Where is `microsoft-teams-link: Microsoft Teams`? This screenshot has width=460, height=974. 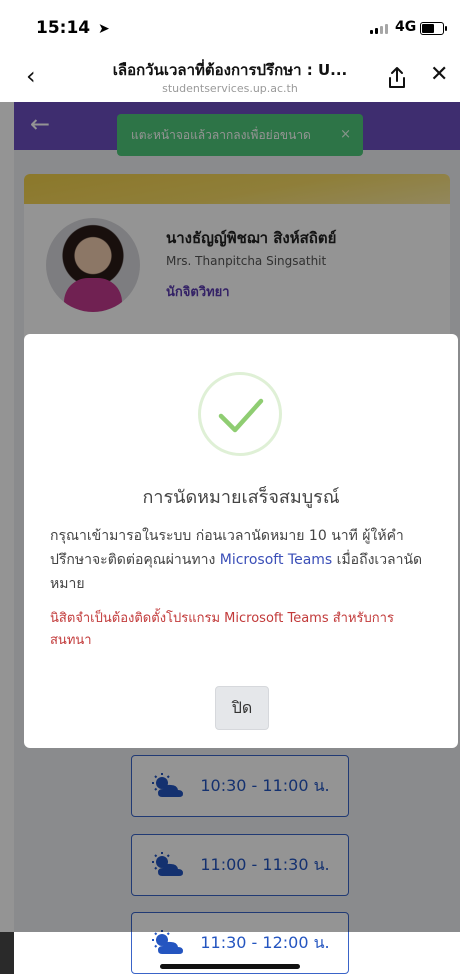 microsoft-teams-link: Microsoft Teams is located at coordinates (276, 560).